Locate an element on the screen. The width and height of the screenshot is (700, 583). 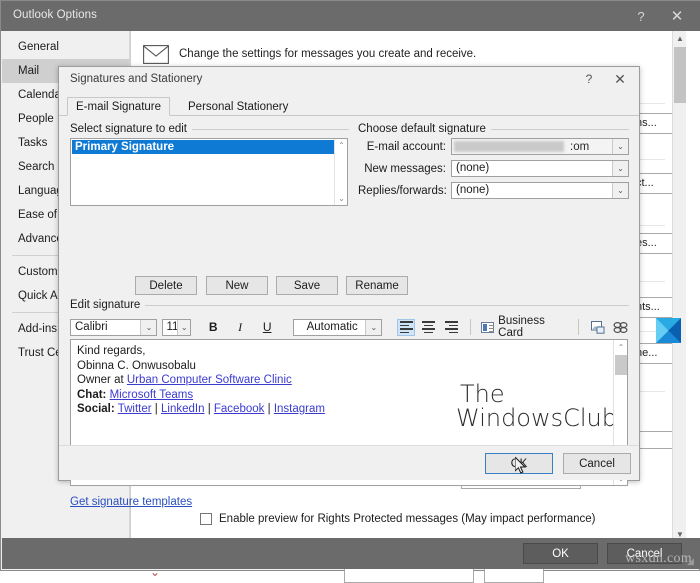
close-icon: ✕ is located at coordinates (677, 16).